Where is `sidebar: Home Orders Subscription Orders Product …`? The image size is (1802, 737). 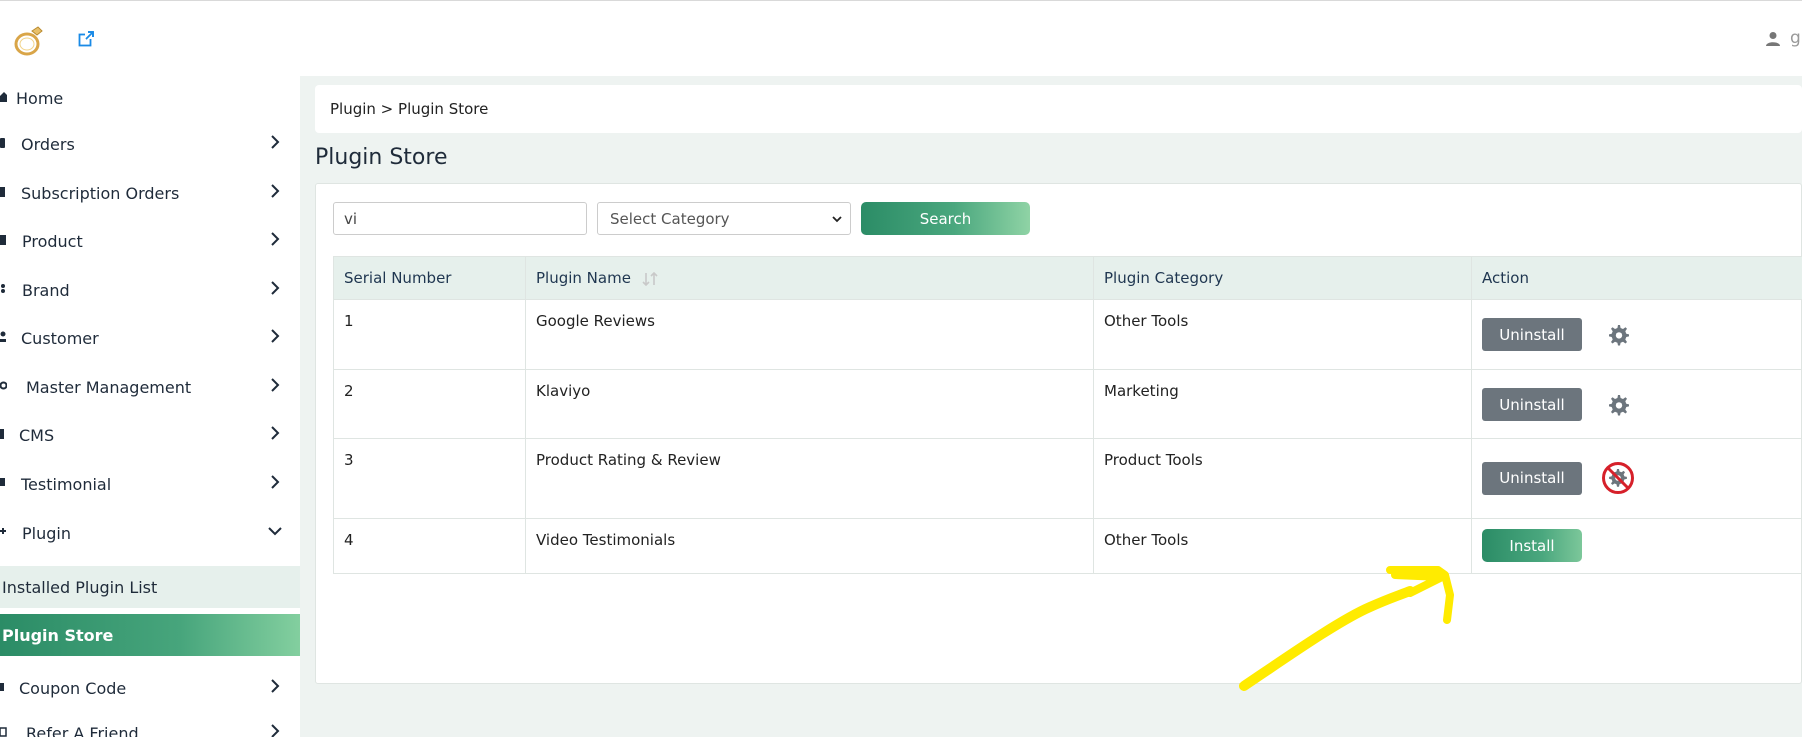
sidebar: Home Orders Subscription Orders Product … is located at coordinates (150, 406).